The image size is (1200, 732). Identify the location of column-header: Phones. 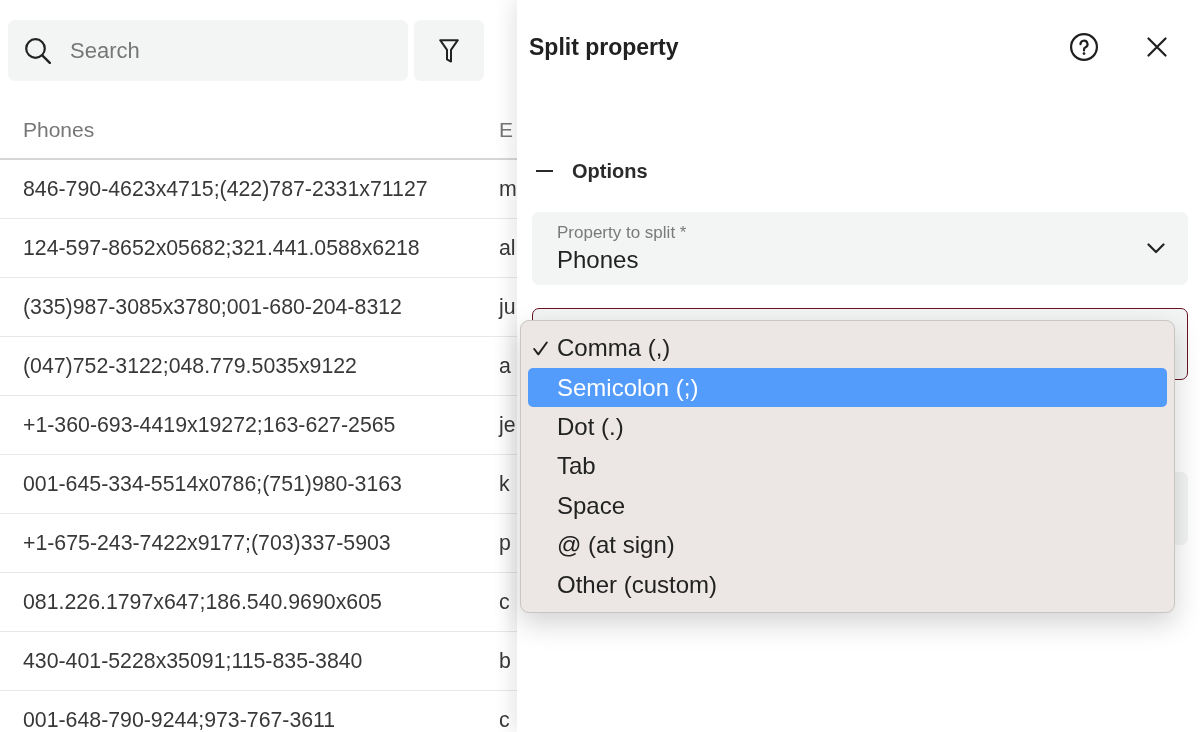
(59, 129).